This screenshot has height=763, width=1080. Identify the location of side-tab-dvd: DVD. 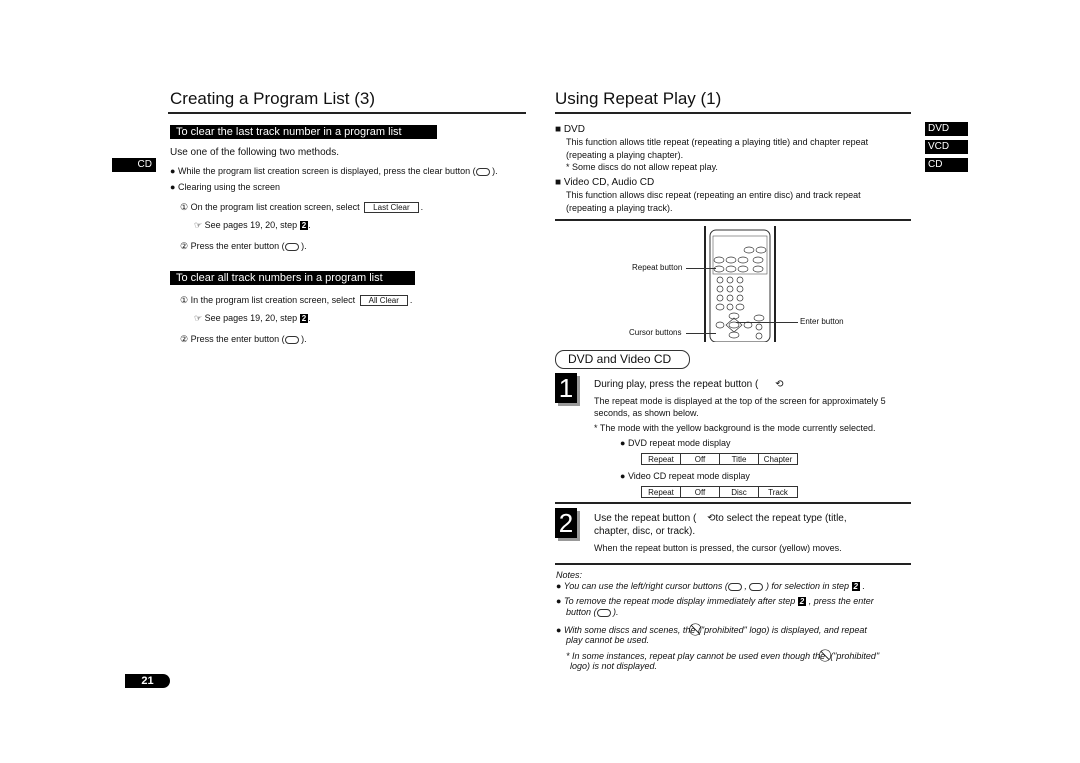
(946, 129).